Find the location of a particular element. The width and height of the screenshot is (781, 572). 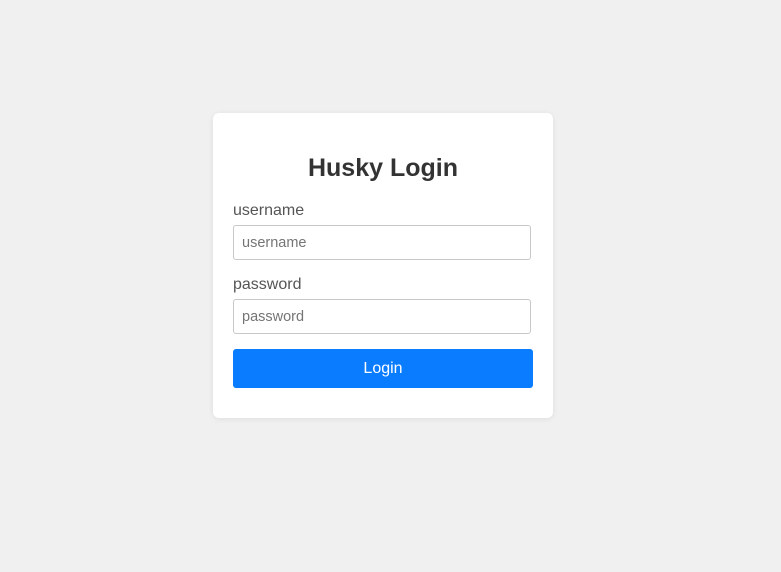

username-input is located at coordinates (382, 242).